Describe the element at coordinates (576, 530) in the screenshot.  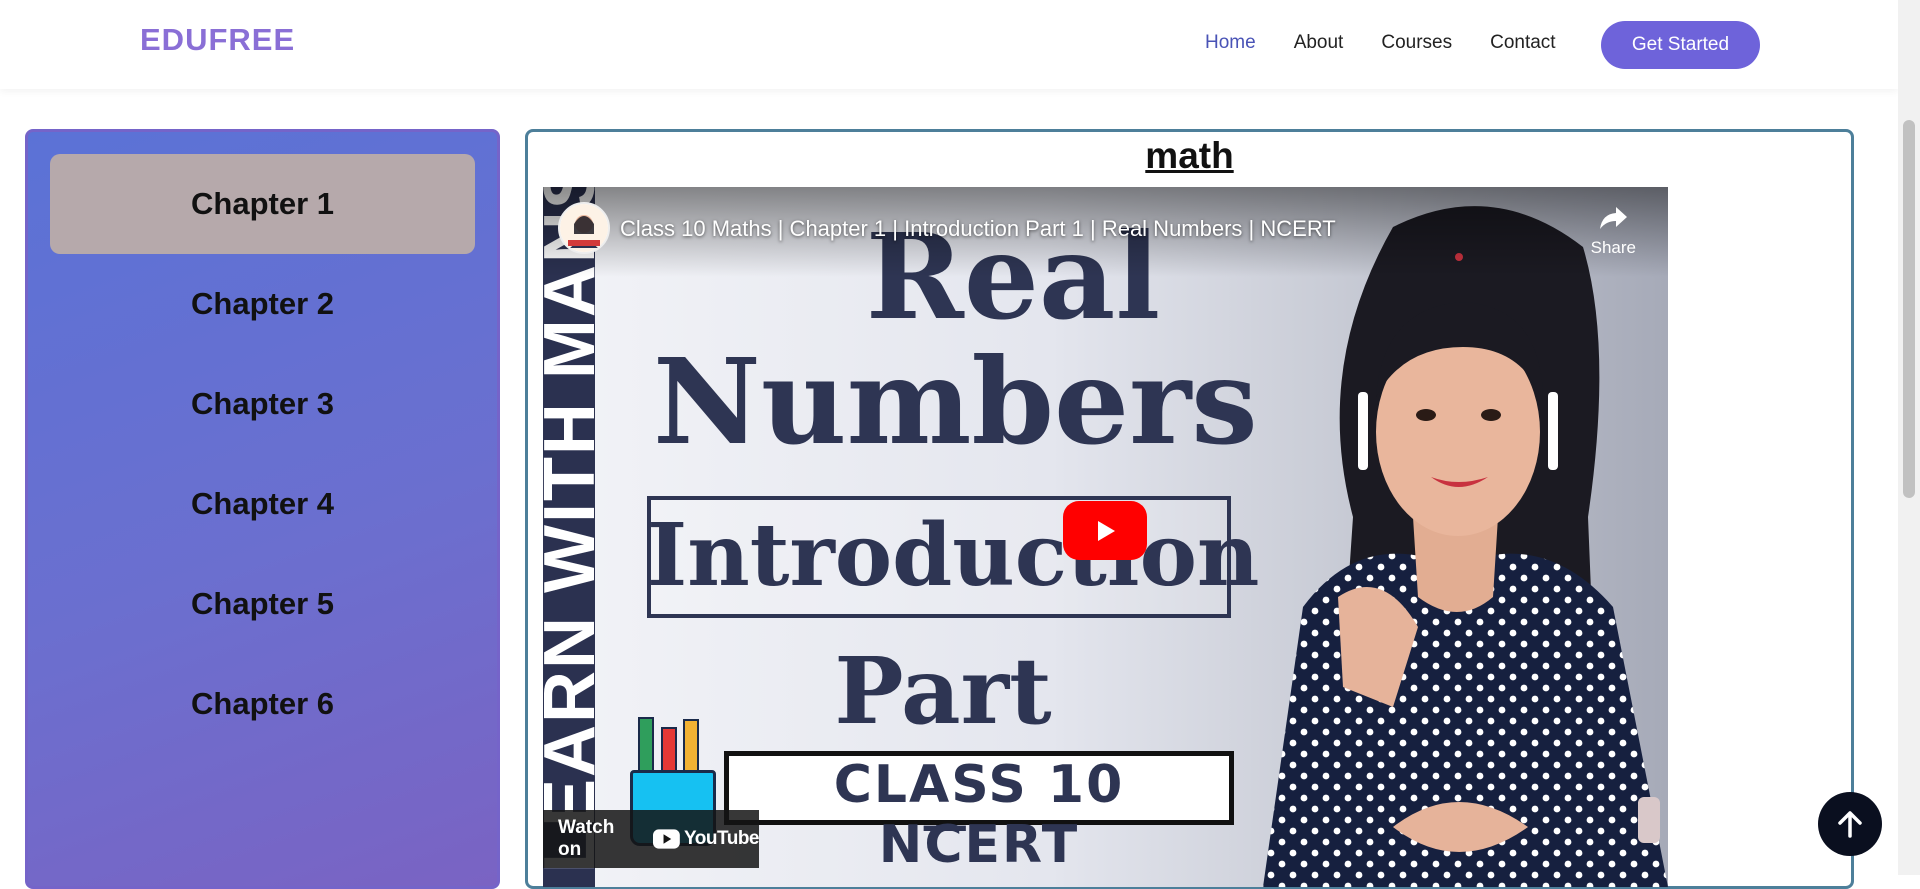
I see `thumbnail-side-text: LEARN WITH MANSI` at that location.